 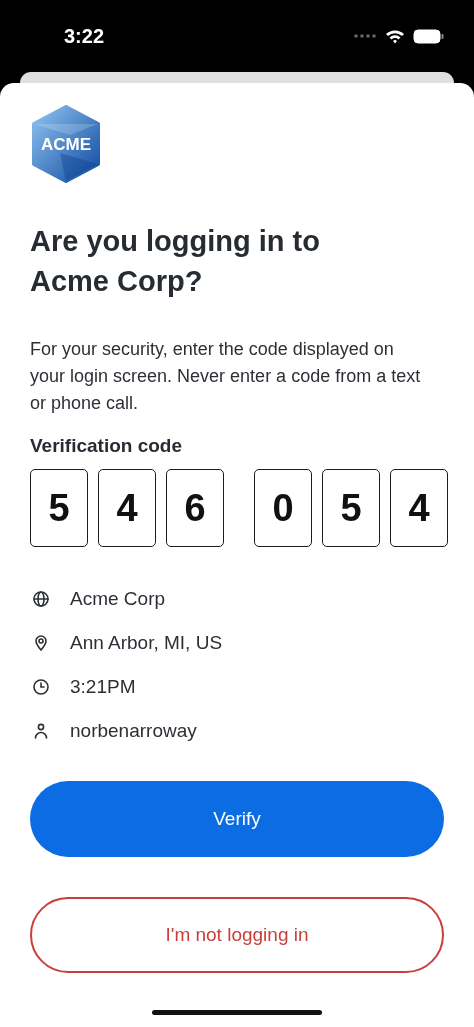 I want to click on detail-text: 3:21PM, so click(x=103, y=686).